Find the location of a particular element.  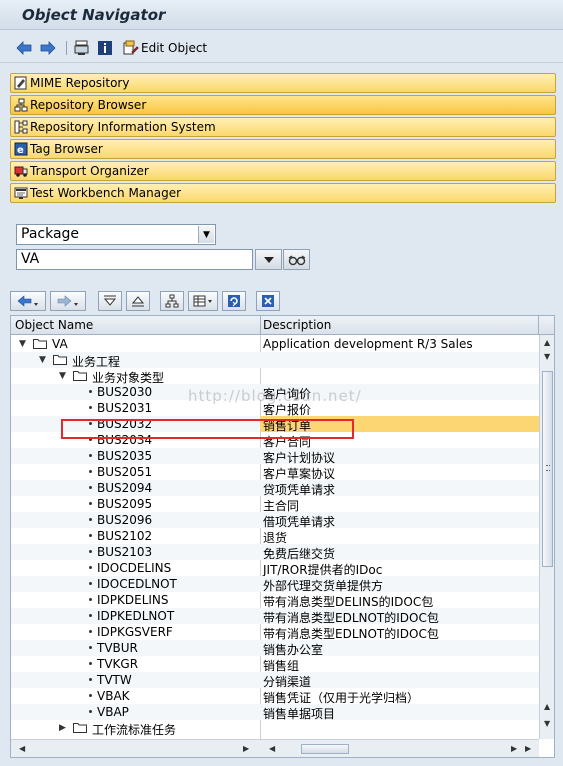

nav-repository-browser: Repository Browser is located at coordinates (283, 105).